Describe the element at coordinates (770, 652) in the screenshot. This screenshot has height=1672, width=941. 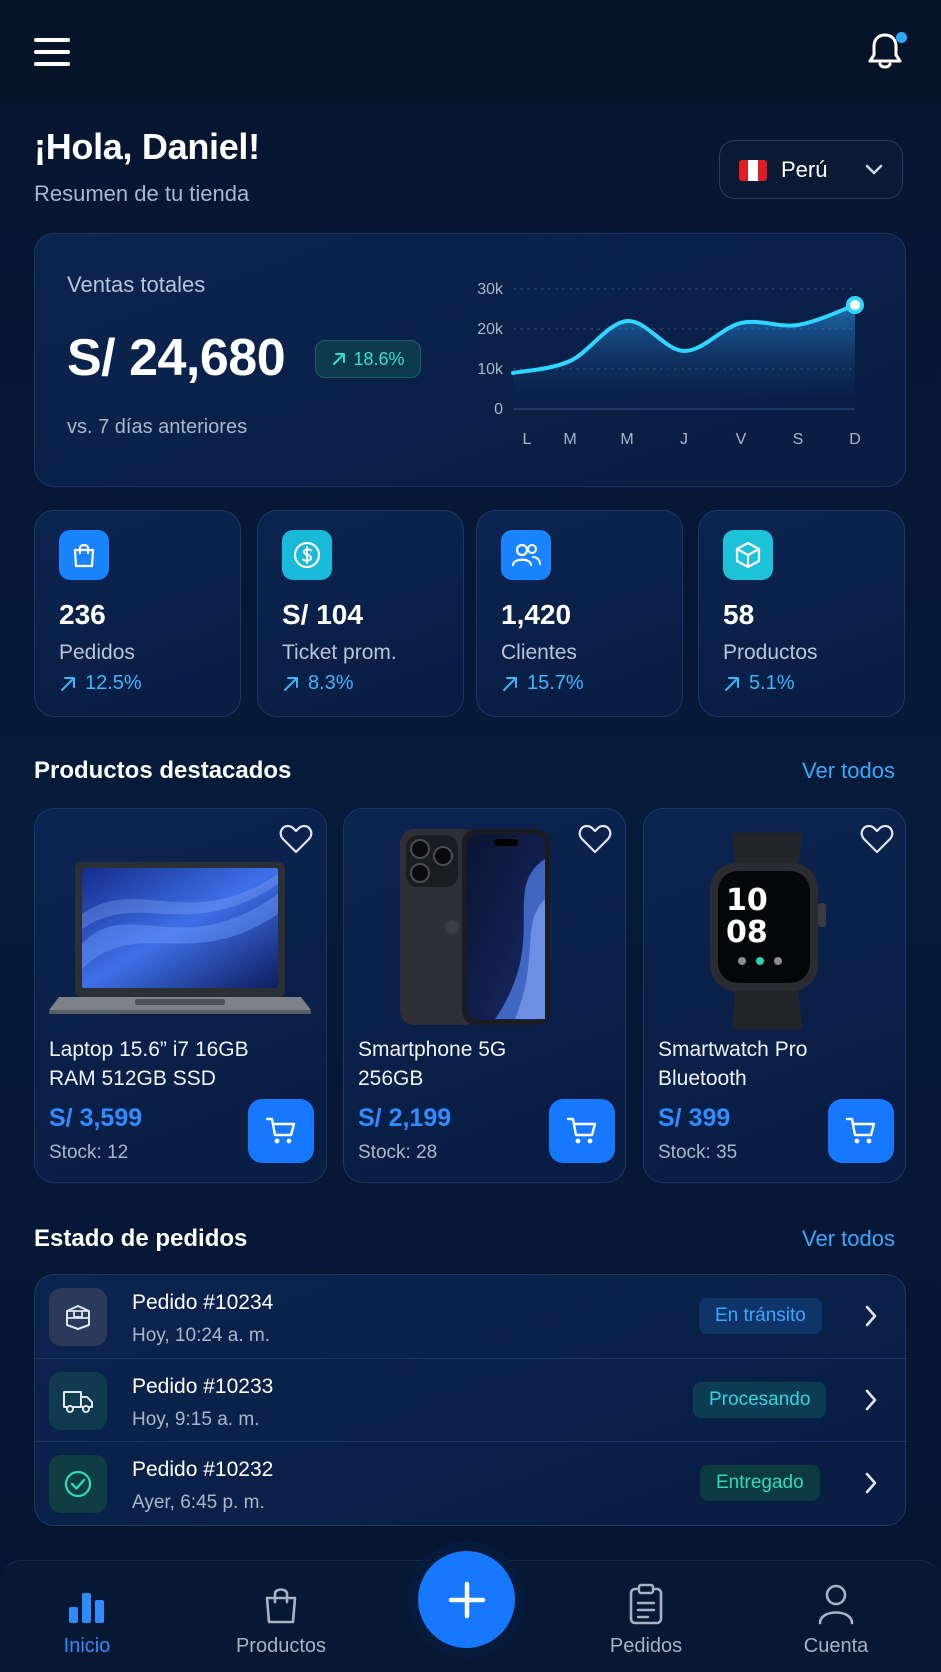
I see `stat-label: Productos` at that location.